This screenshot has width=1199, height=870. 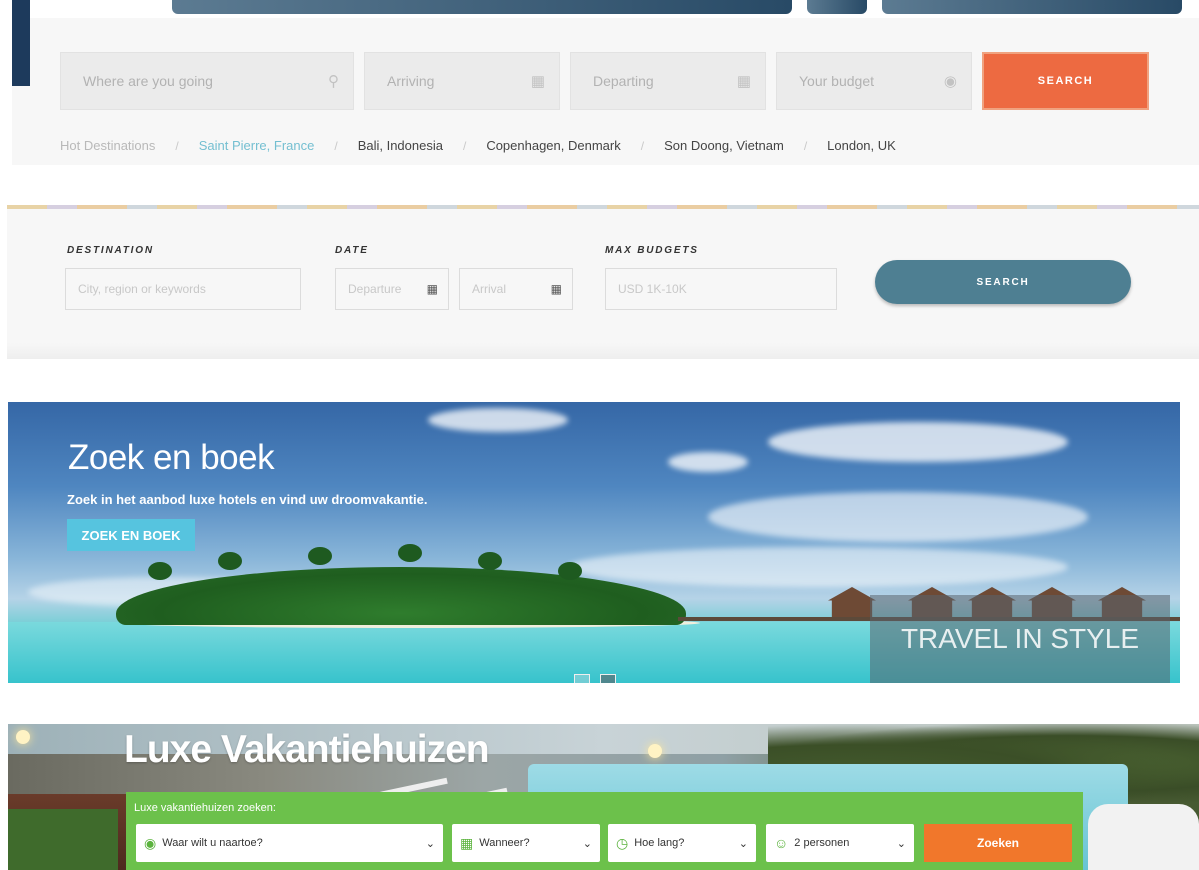 I want to click on persons-value: 2 personen, so click(x=822, y=843).